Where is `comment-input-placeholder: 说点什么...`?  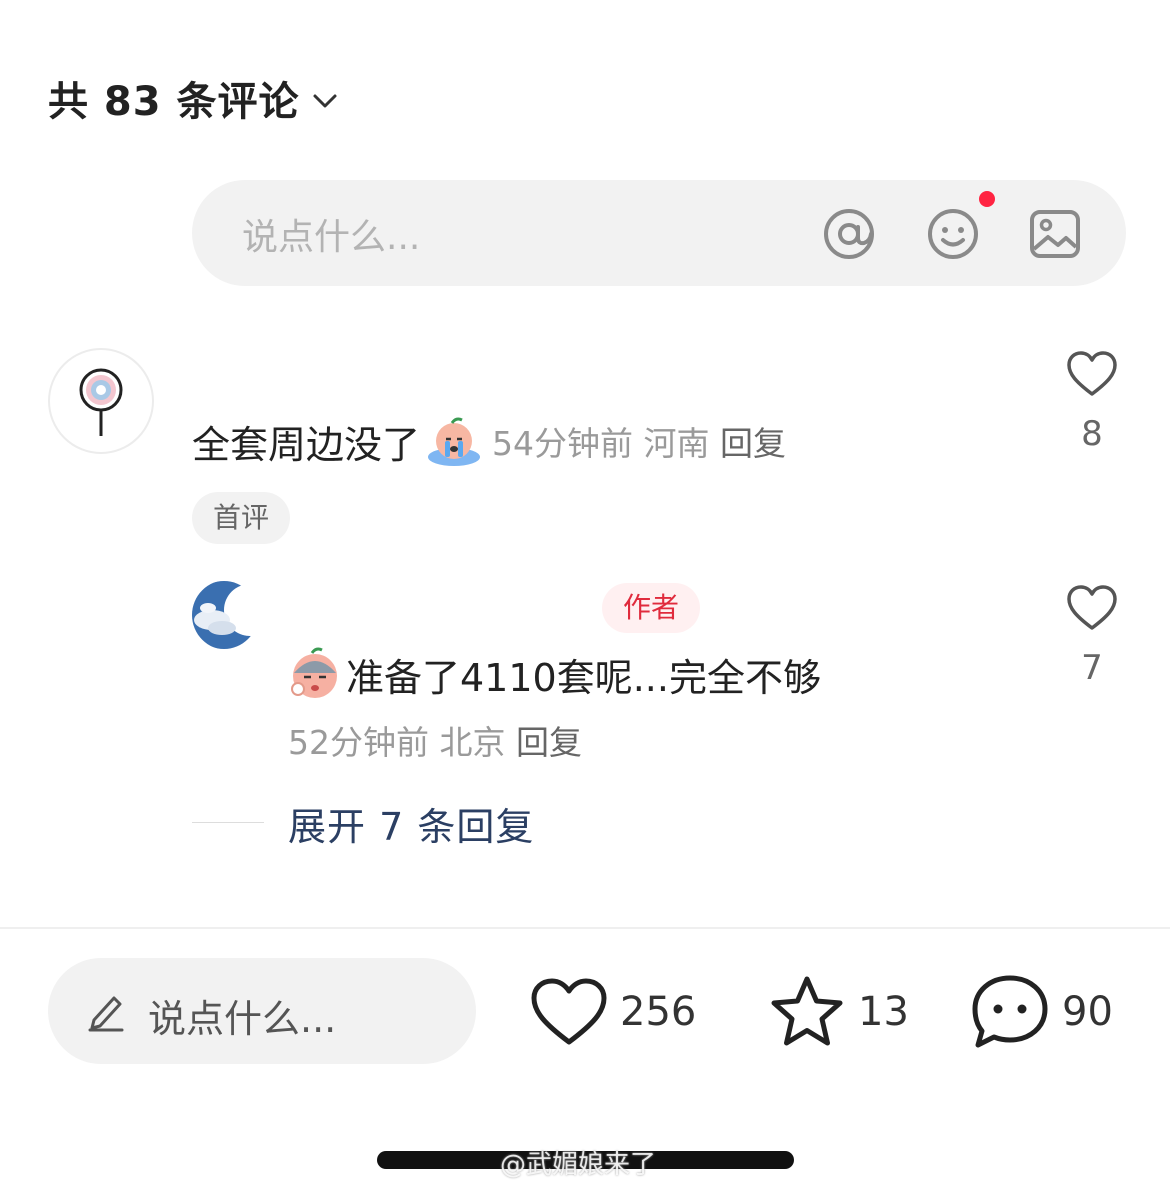
comment-input-placeholder: 说点什么... is located at coordinates (331, 237).